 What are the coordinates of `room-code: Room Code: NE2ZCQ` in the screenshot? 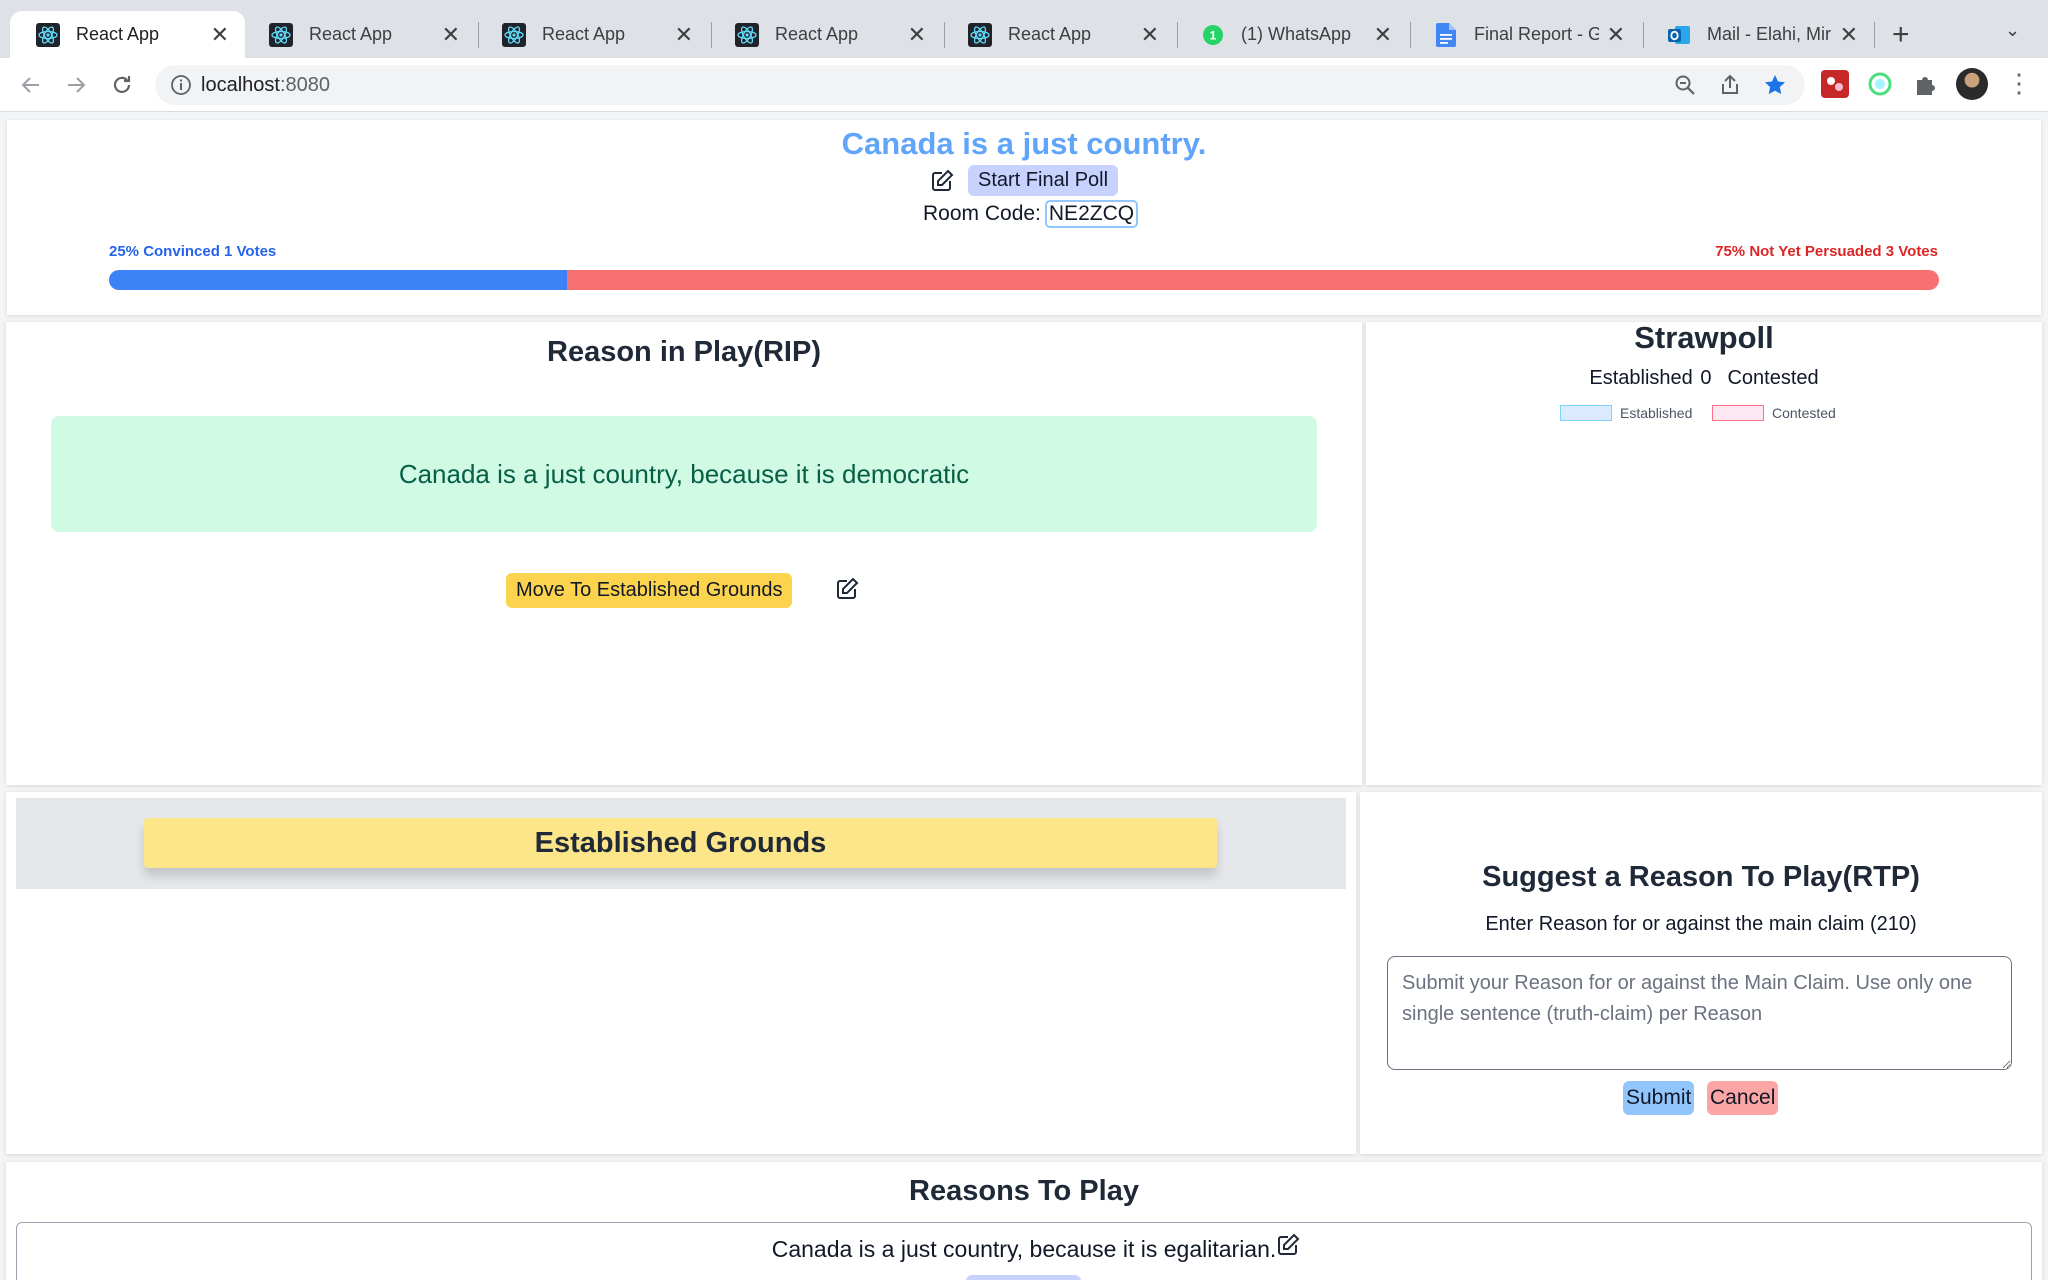 It's located at (1031, 214).